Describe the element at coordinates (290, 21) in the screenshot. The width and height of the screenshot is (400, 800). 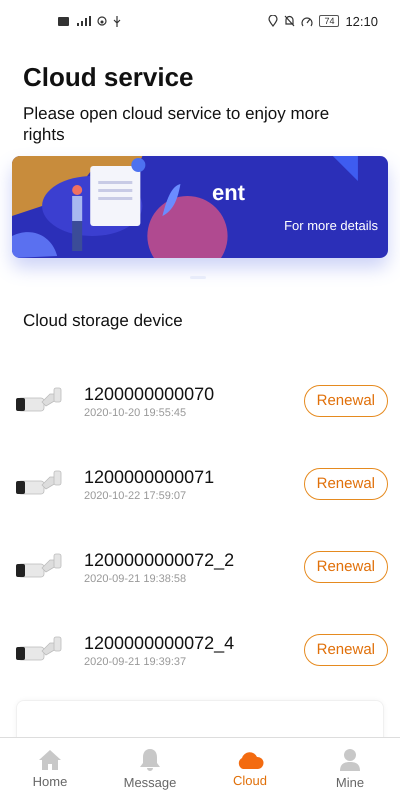
I see `muted-bell-icon` at that location.